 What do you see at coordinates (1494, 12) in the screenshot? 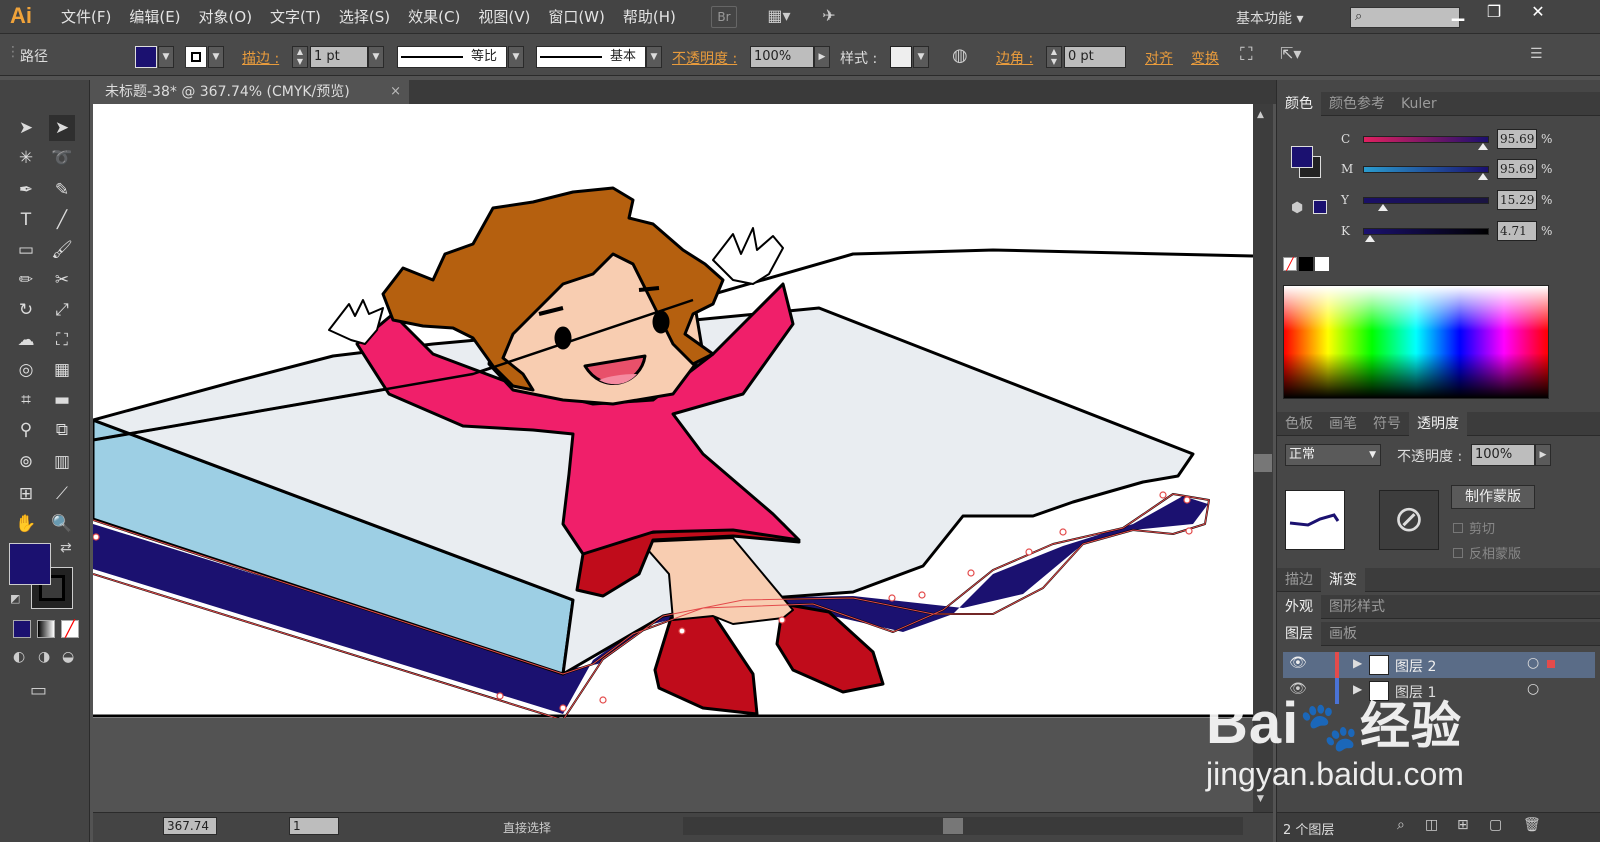
I see `restore-button: ❐` at bounding box center [1494, 12].